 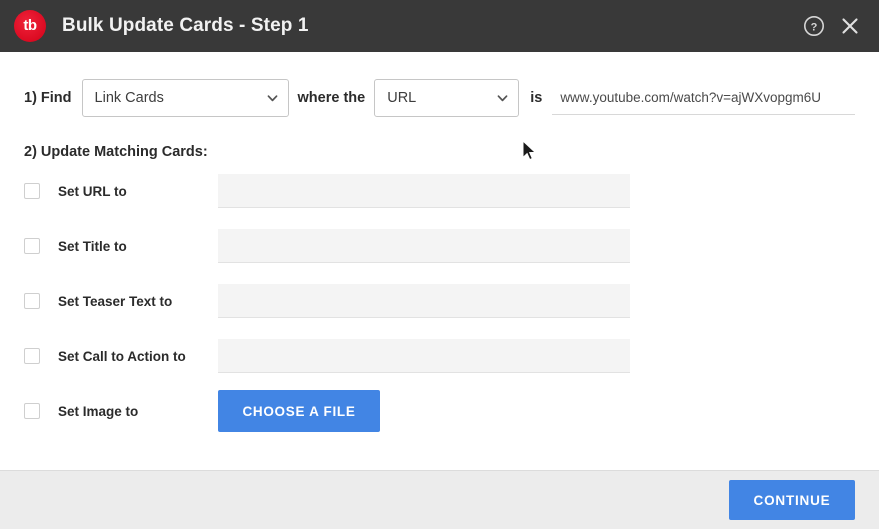 What do you see at coordinates (116, 152) in the screenshot?
I see `update-section-heading: 2) Update Matching Cards:` at bounding box center [116, 152].